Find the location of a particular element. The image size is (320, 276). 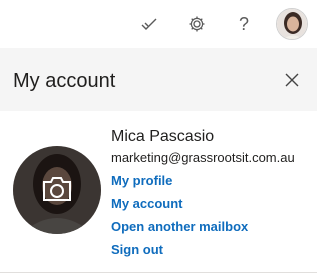

change-photo-avatar is located at coordinates (57, 190).